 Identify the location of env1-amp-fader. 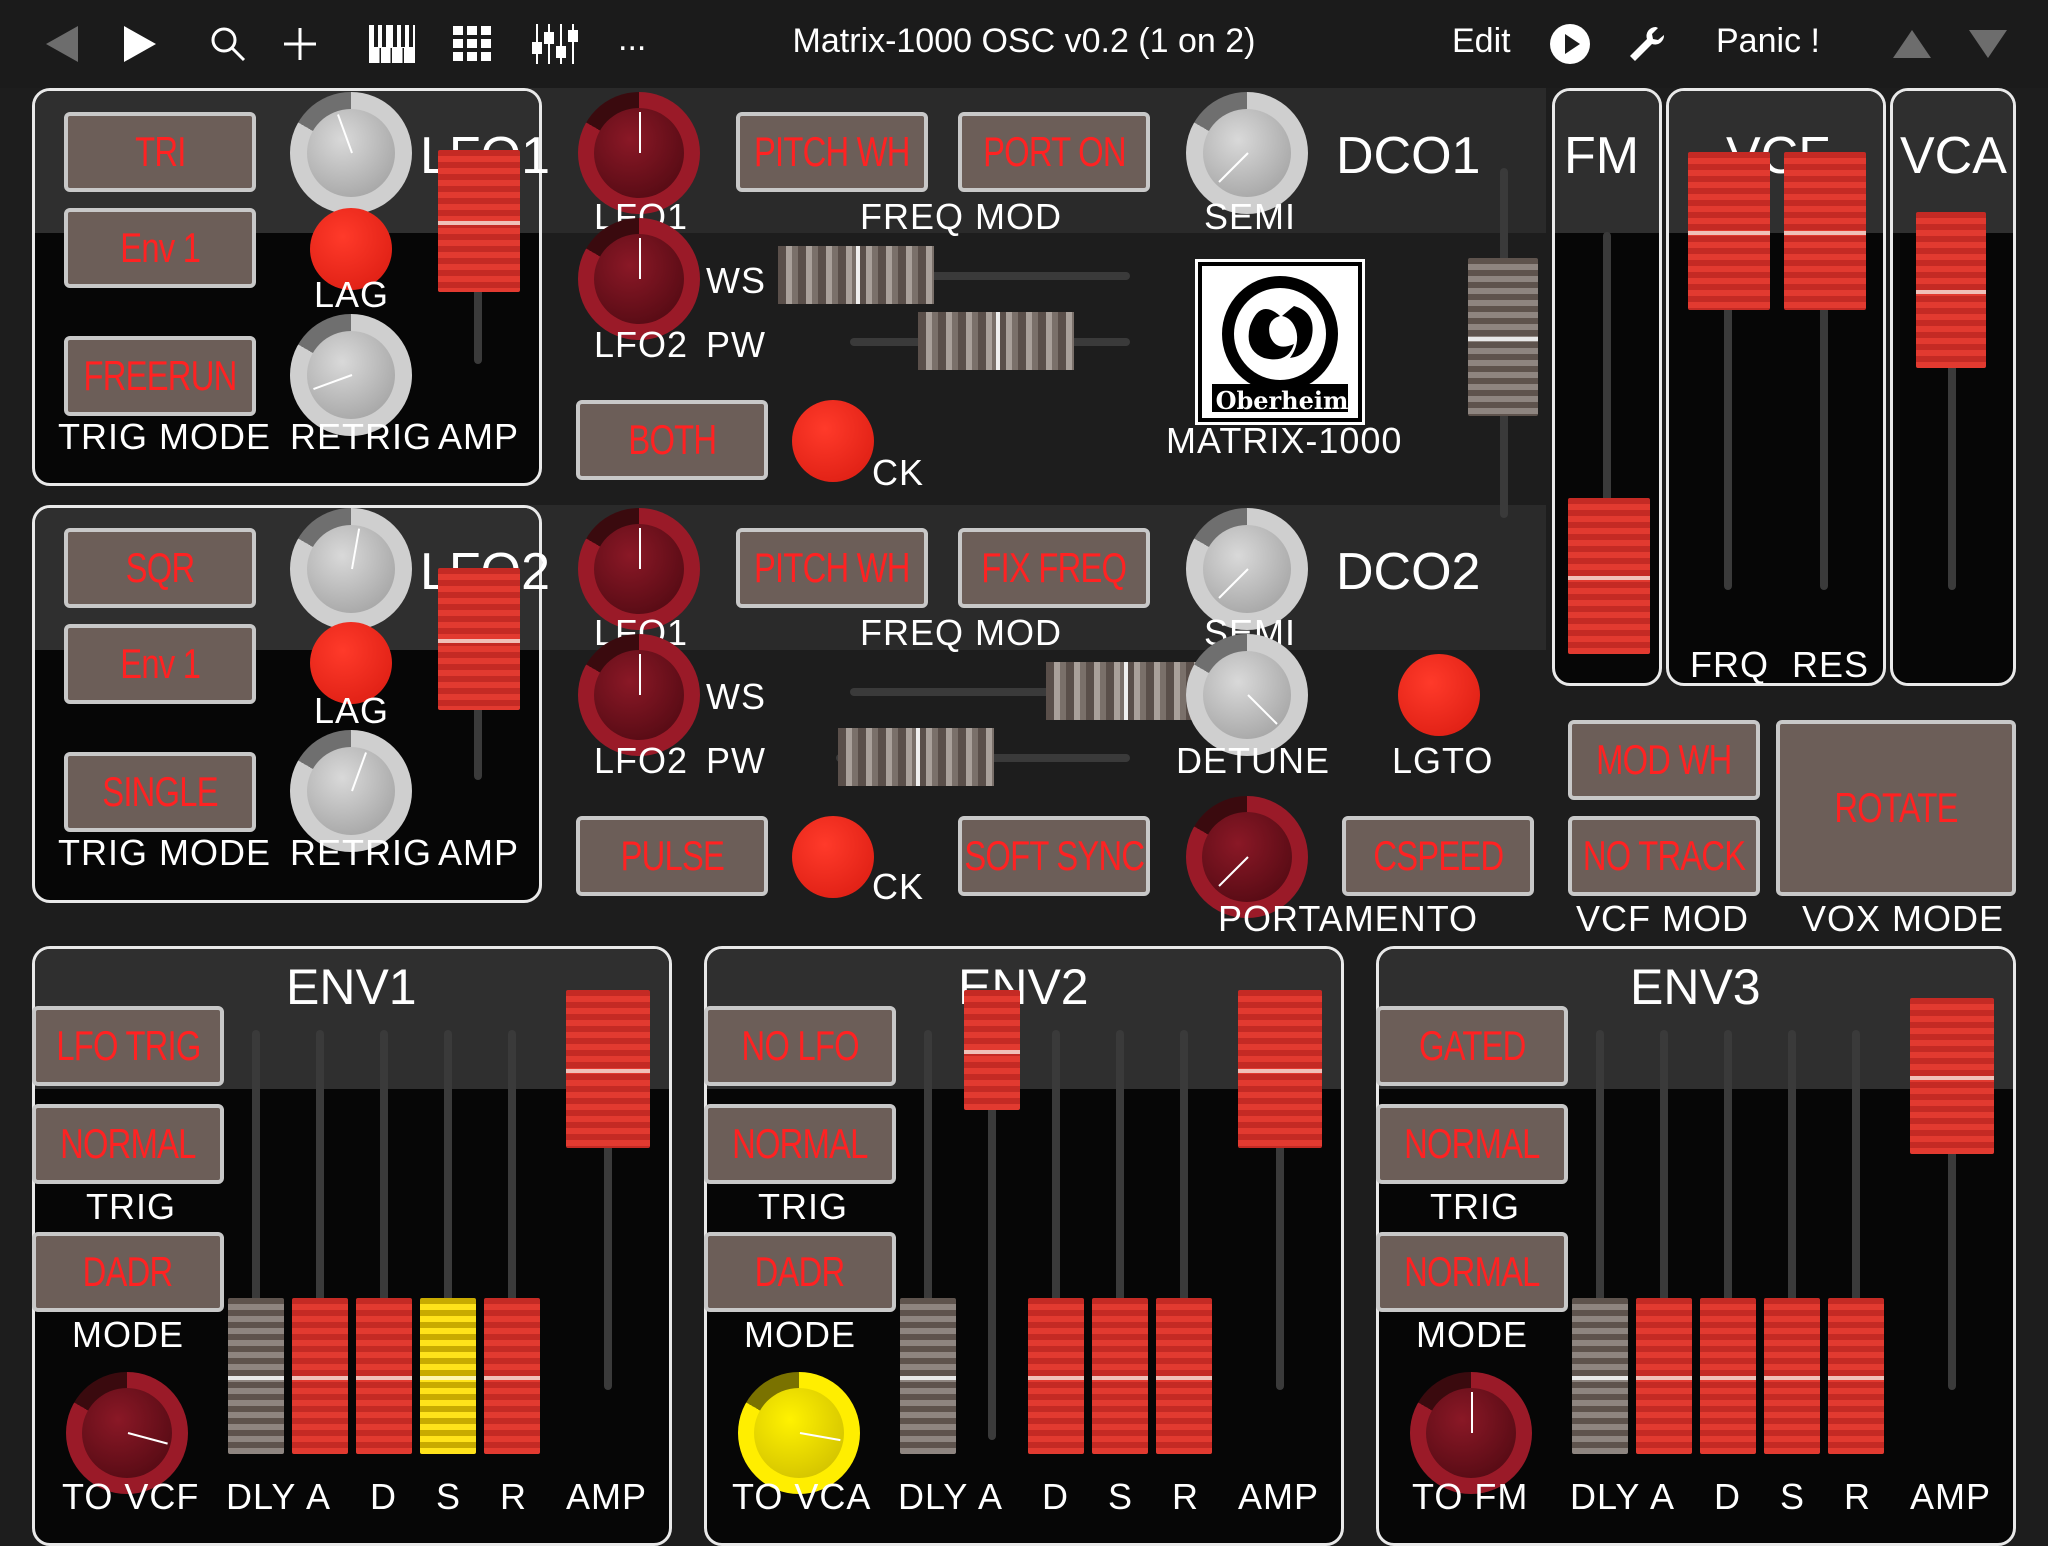
(608, 1069).